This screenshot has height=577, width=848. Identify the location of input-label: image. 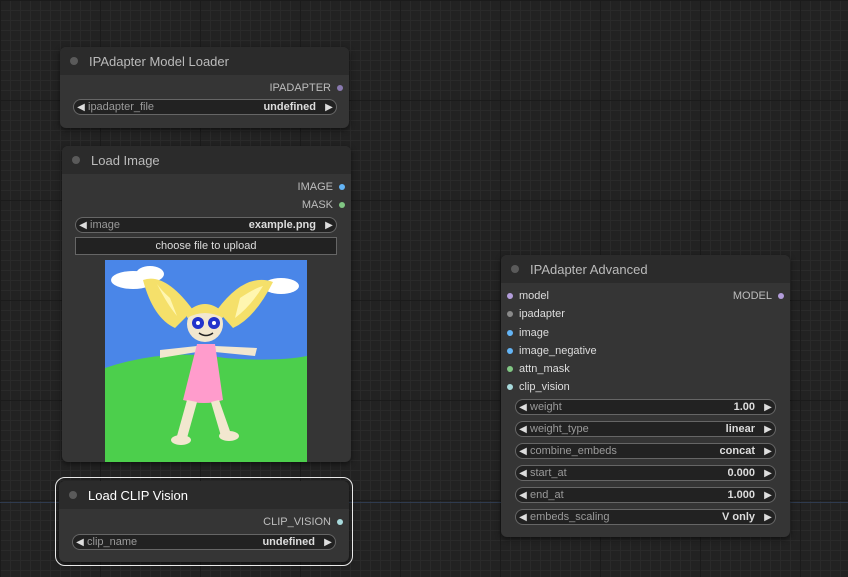
(534, 333).